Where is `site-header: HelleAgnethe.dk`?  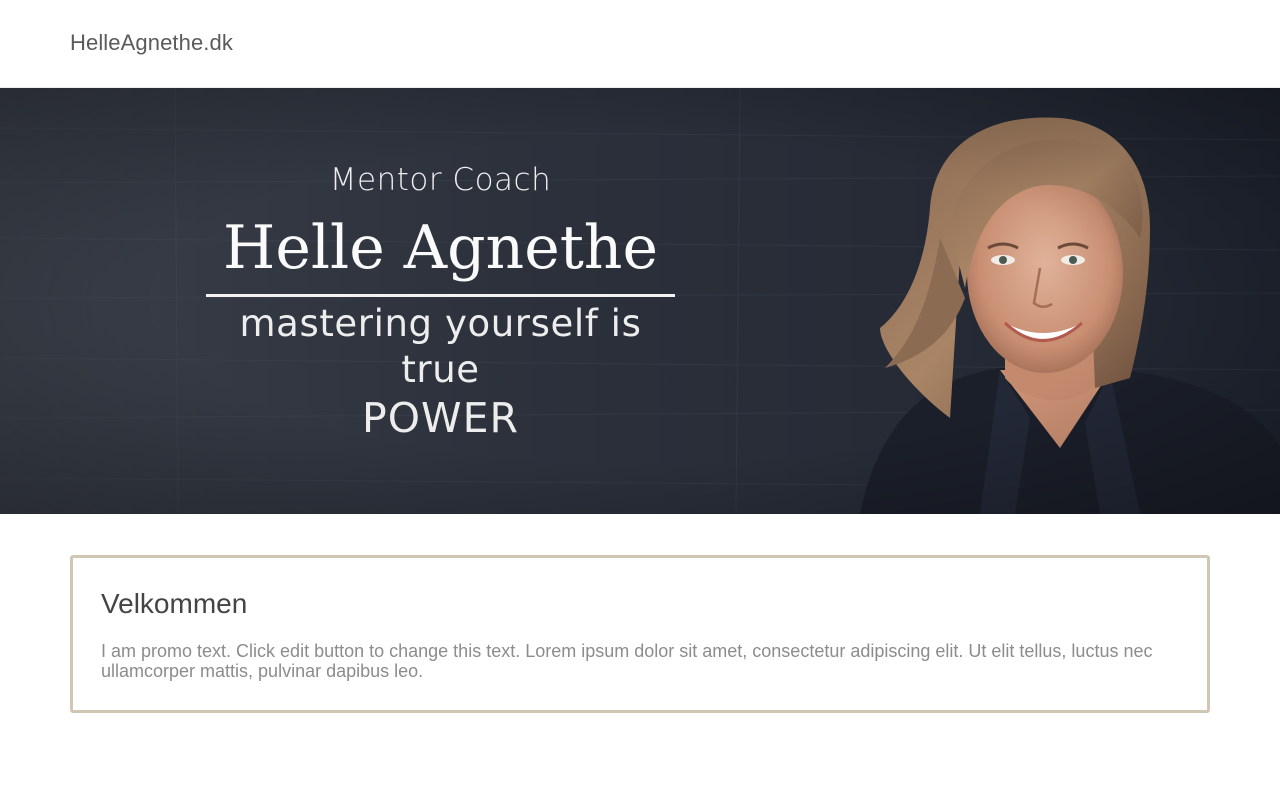 site-header: HelleAgnethe.dk is located at coordinates (640, 44).